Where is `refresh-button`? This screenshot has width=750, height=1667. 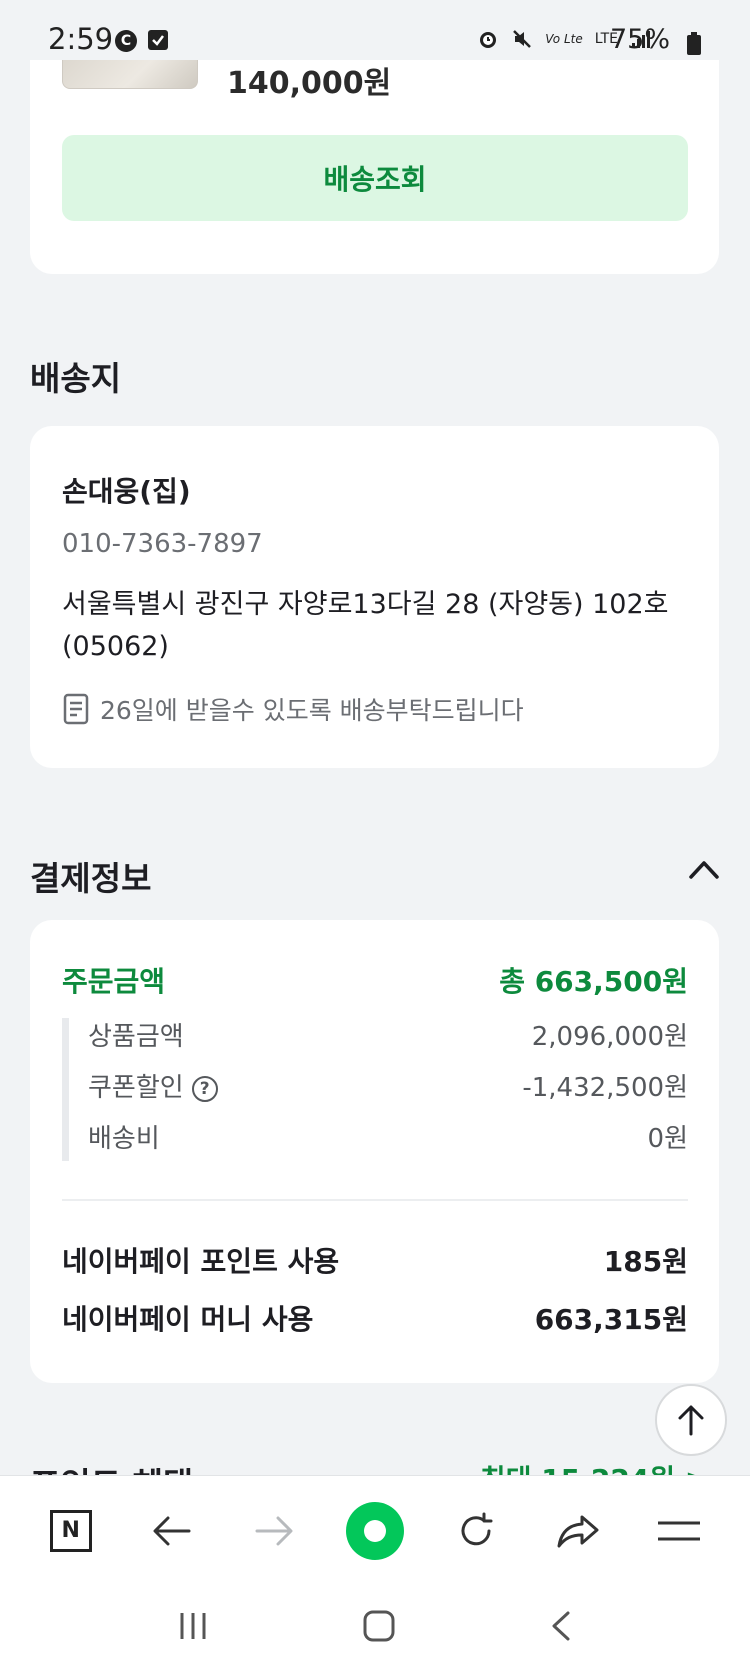 refresh-button is located at coordinates (476, 1531).